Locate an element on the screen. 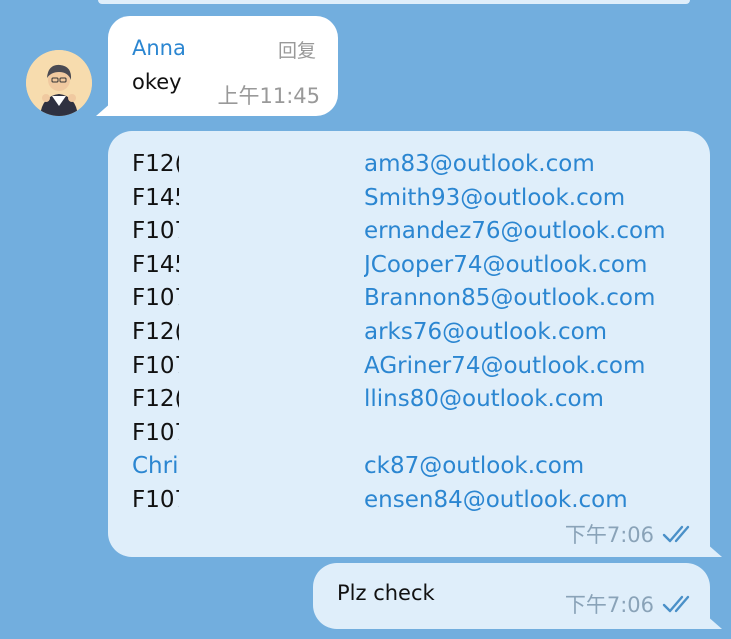  previous-message-edge is located at coordinates (394, 2).